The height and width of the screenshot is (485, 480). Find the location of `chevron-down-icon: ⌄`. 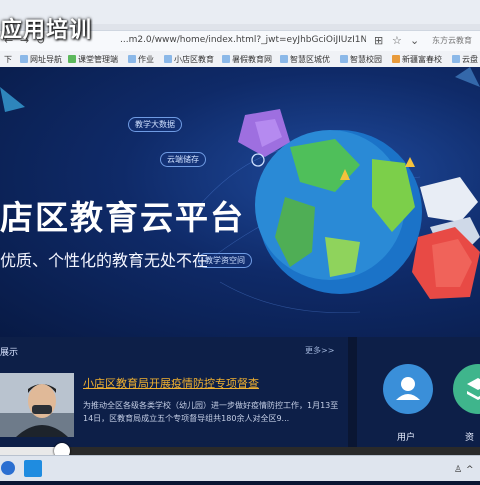

chevron-down-icon: ⌄ is located at coordinates (414, 40).